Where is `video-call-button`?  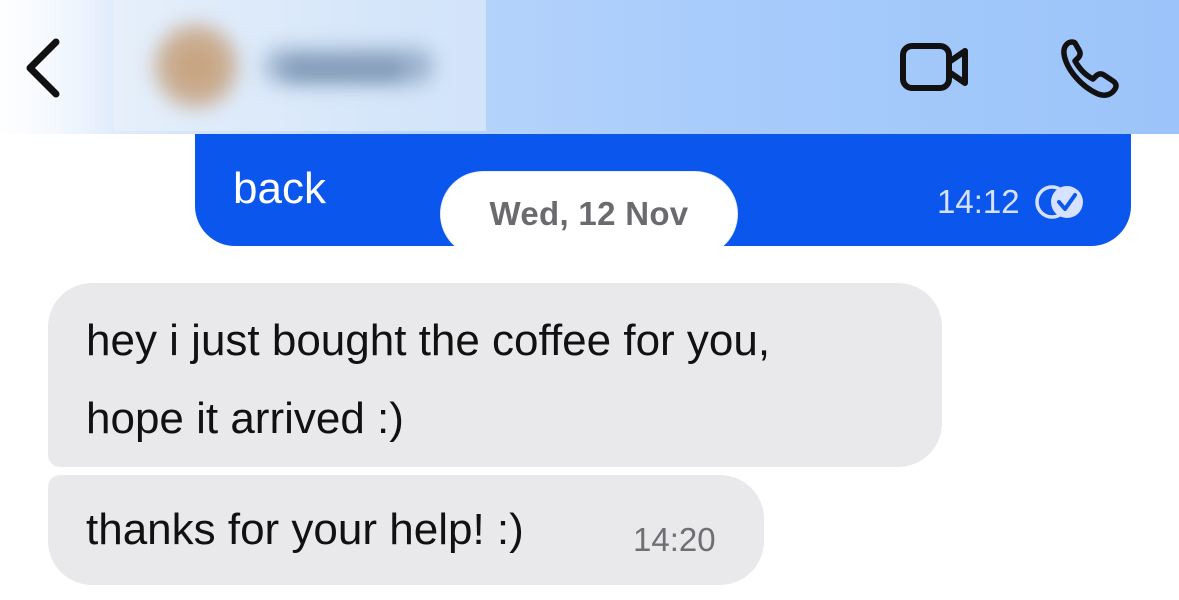 video-call-button is located at coordinates (935, 67).